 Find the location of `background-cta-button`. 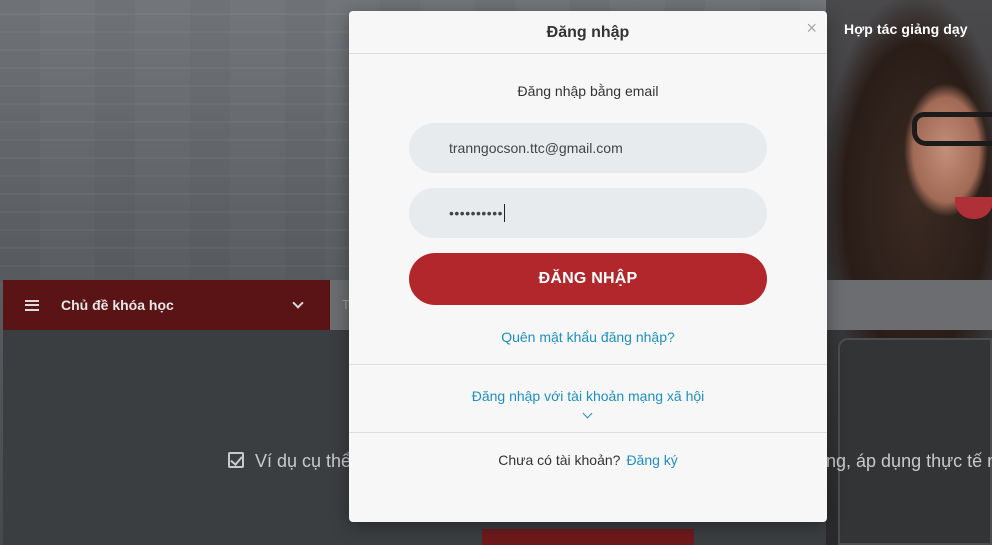

background-cta-button is located at coordinates (588, 537).